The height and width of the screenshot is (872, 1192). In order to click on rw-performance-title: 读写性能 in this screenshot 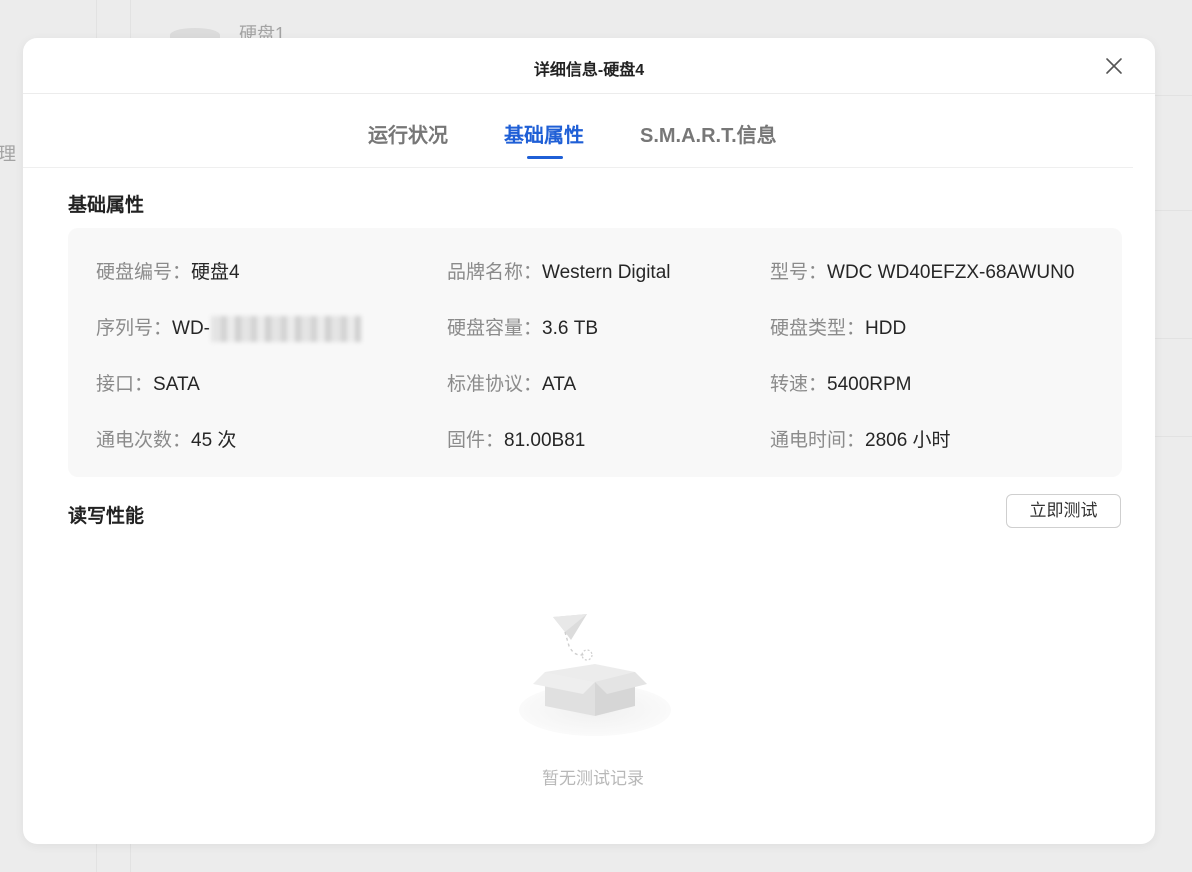, I will do `click(106, 516)`.